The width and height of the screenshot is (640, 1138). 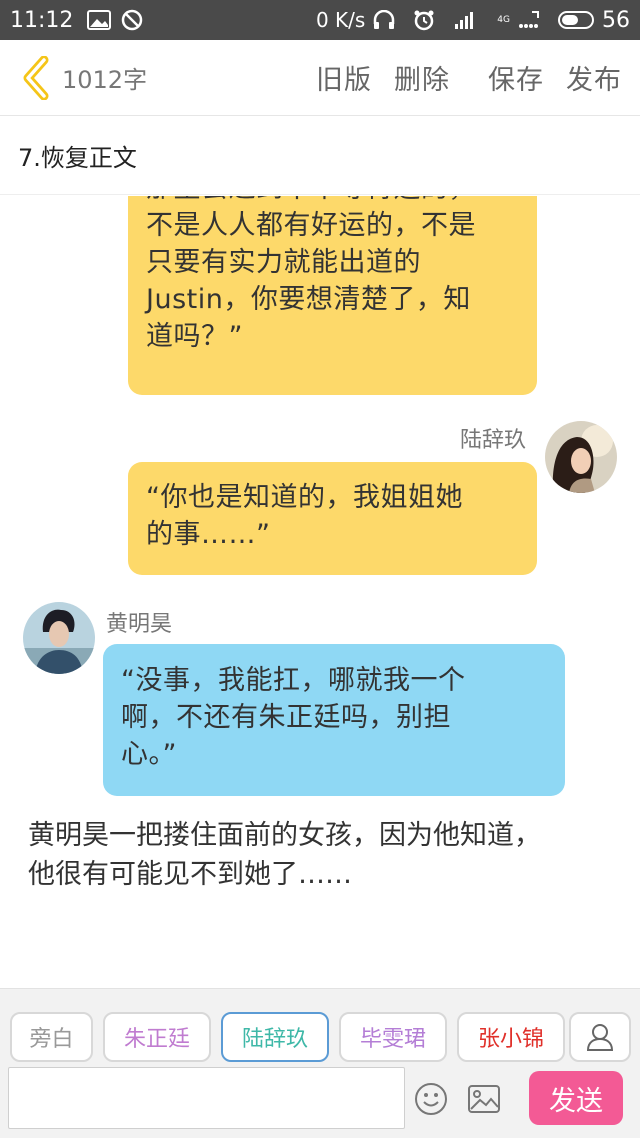 I want to click on back-button, so click(x=37, y=78).